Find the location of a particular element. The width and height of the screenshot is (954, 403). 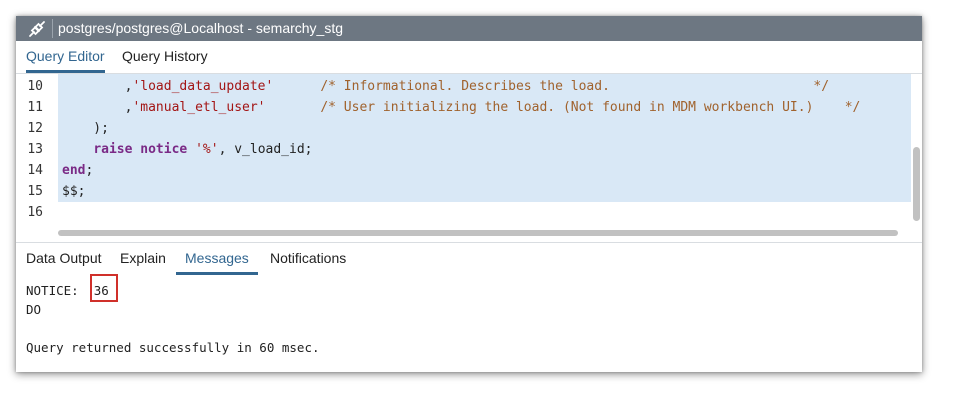

line-number: 15 is located at coordinates (35, 191).